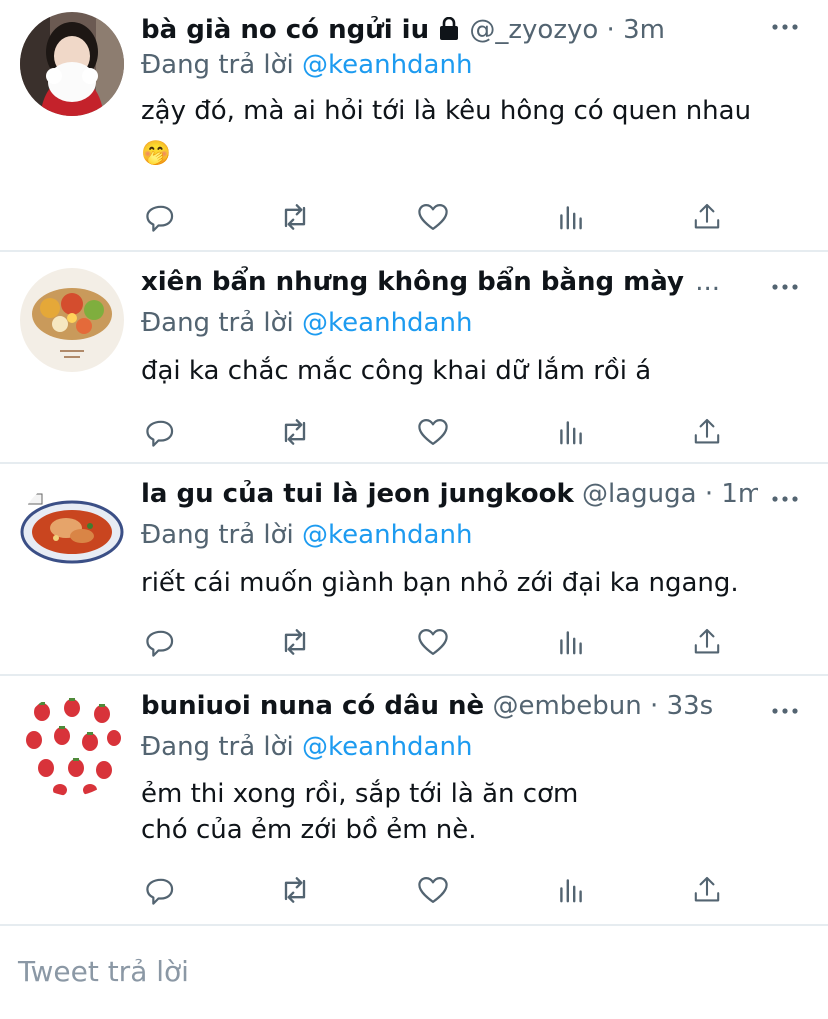 The height and width of the screenshot is (1019, 828). I want to click on tweet-text: đại ka chắc mắc công khai dữ lắm rồi á, so click(396, 371).